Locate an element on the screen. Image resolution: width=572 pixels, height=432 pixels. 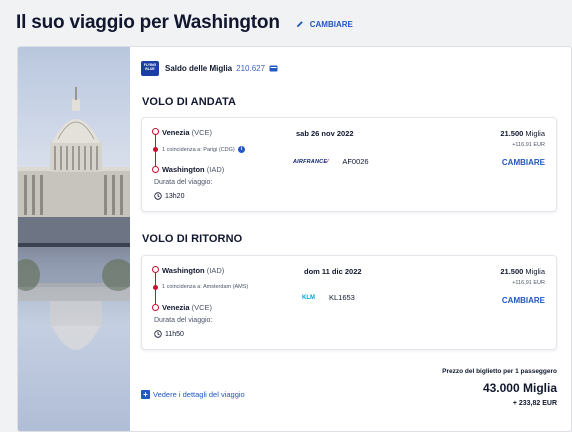
origin: Venezia (VCE) is located at coordinates (187, 132).